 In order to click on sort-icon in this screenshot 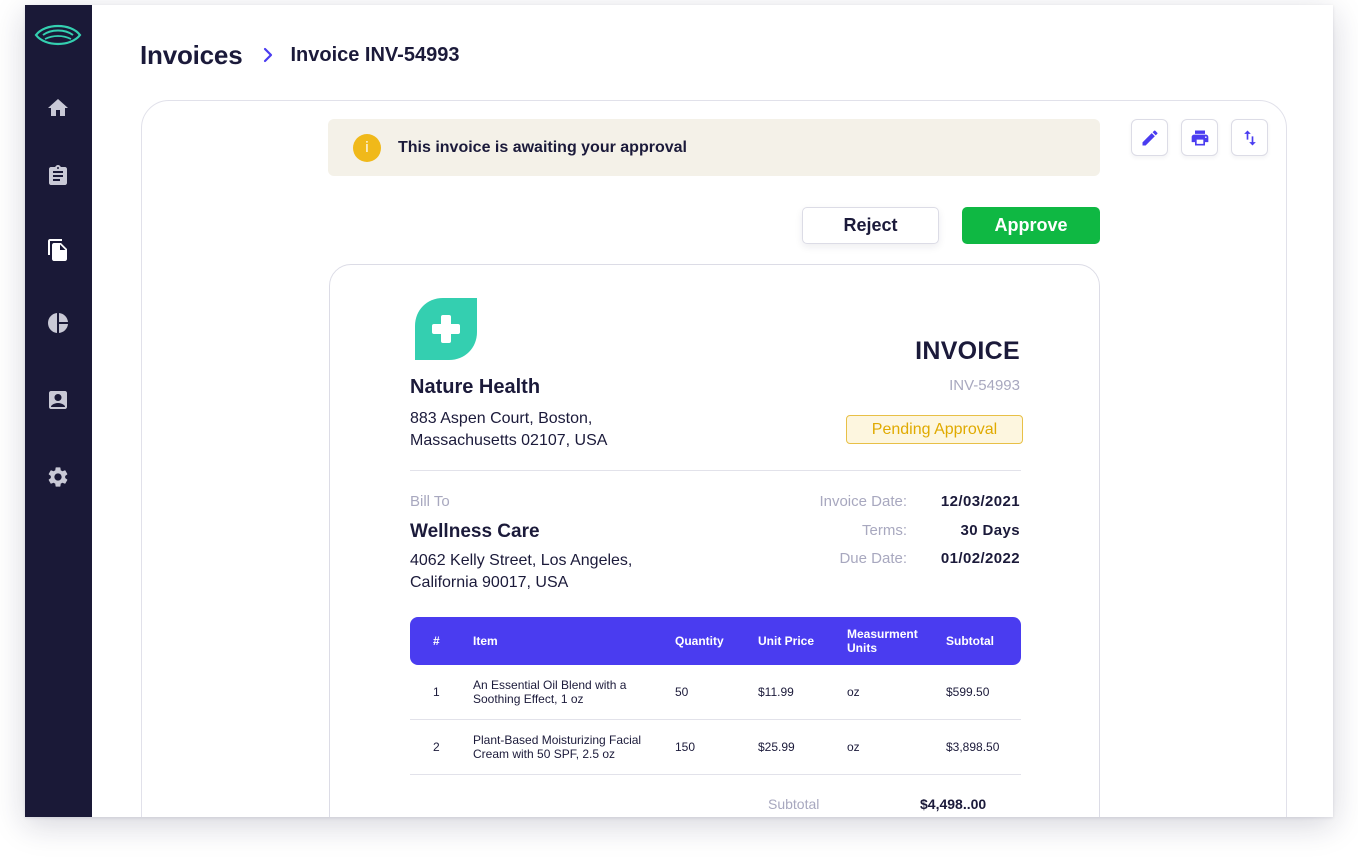, I will do `click(1249, 137)`.